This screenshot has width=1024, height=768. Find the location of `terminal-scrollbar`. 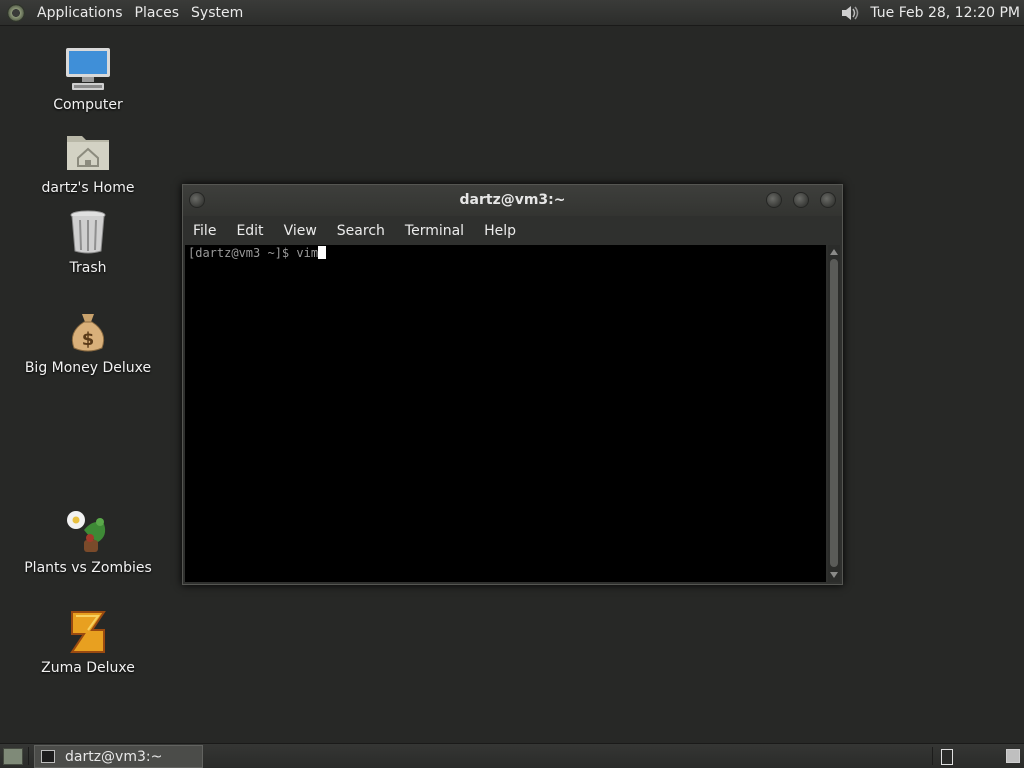

terminal-scrollbar is located at coordinates (834, 413).